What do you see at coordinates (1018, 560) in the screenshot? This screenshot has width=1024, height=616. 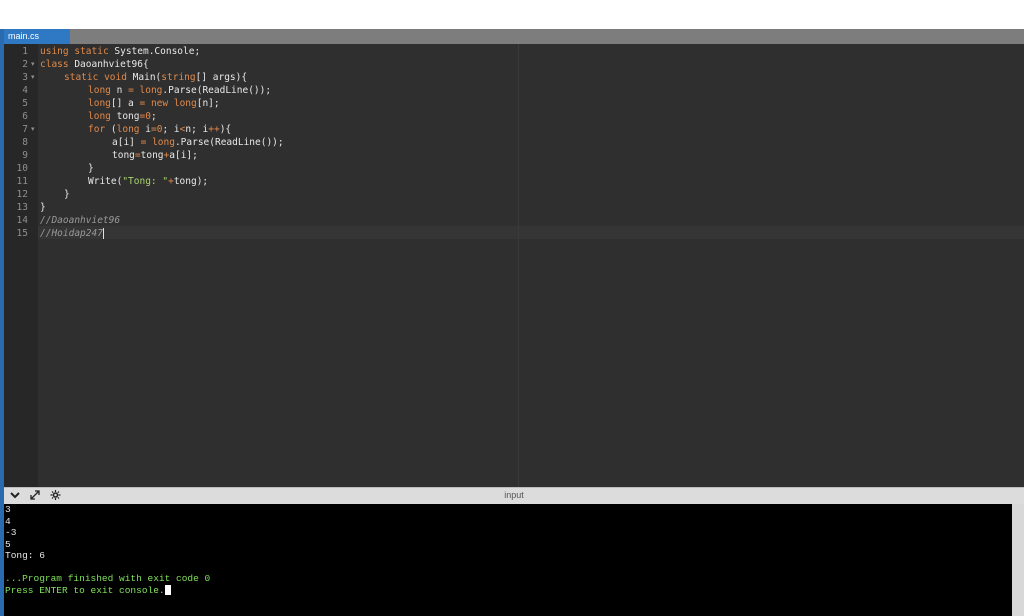 I see `console-scrollbar` at bounding box center [1018, 560].